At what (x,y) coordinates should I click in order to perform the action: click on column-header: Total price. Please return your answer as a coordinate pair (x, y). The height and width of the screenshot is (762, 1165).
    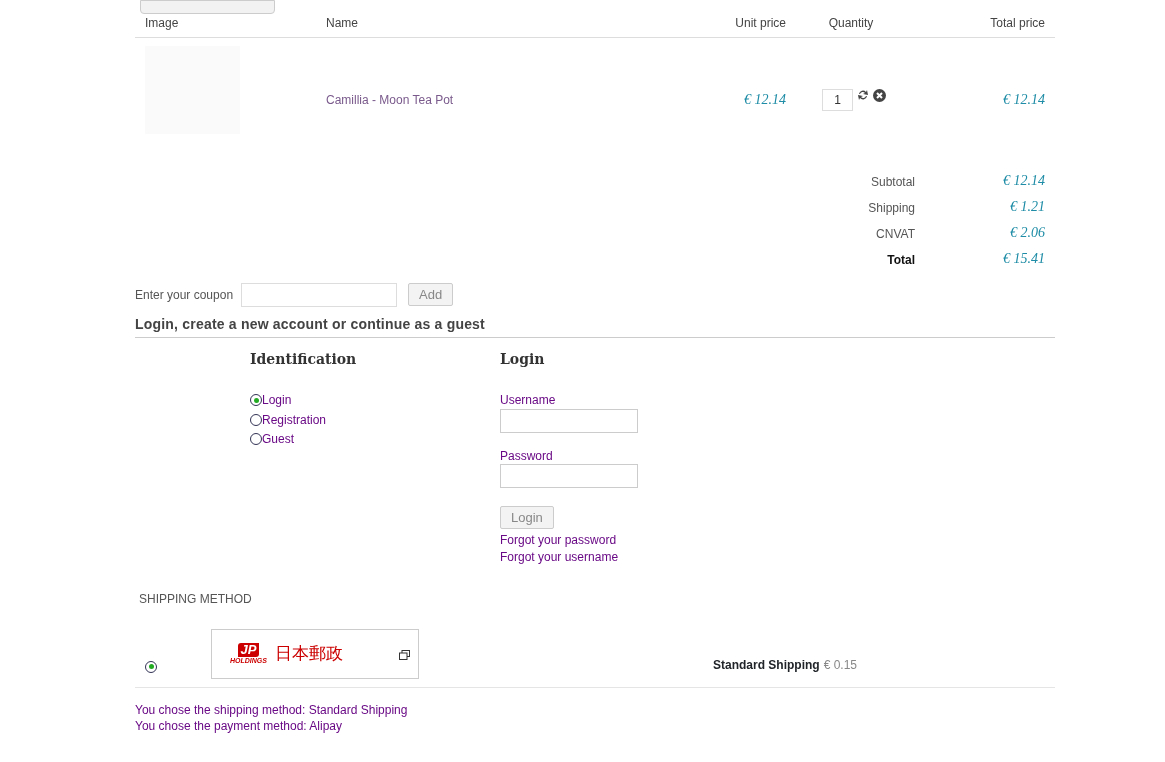
    Looking at the image, I should click on (995, 24).